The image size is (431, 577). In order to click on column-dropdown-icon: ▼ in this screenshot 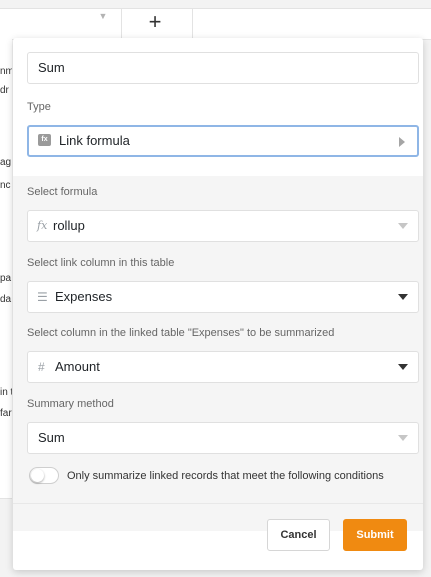, I will do `click(103, 16)`.